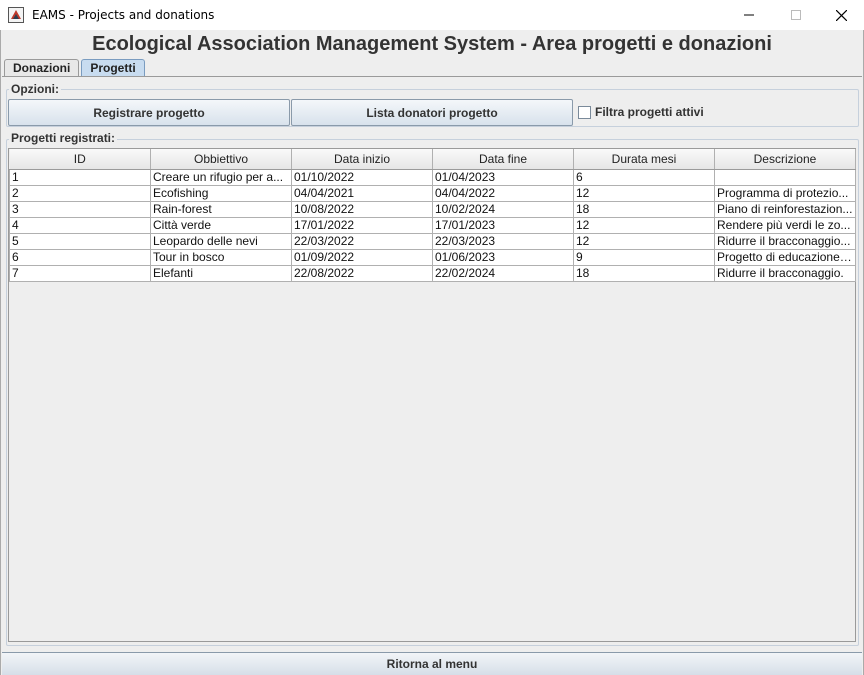 This screenshot has height=675, width=864. Describe the element at coordinates (644, 177) in the screenshot. I see `cell-durata-mesi: 6` at that location.